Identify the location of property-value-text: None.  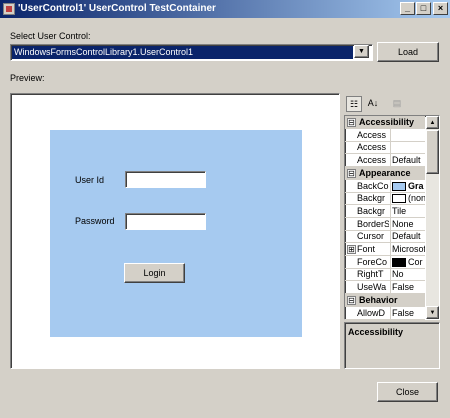
(403, 223).